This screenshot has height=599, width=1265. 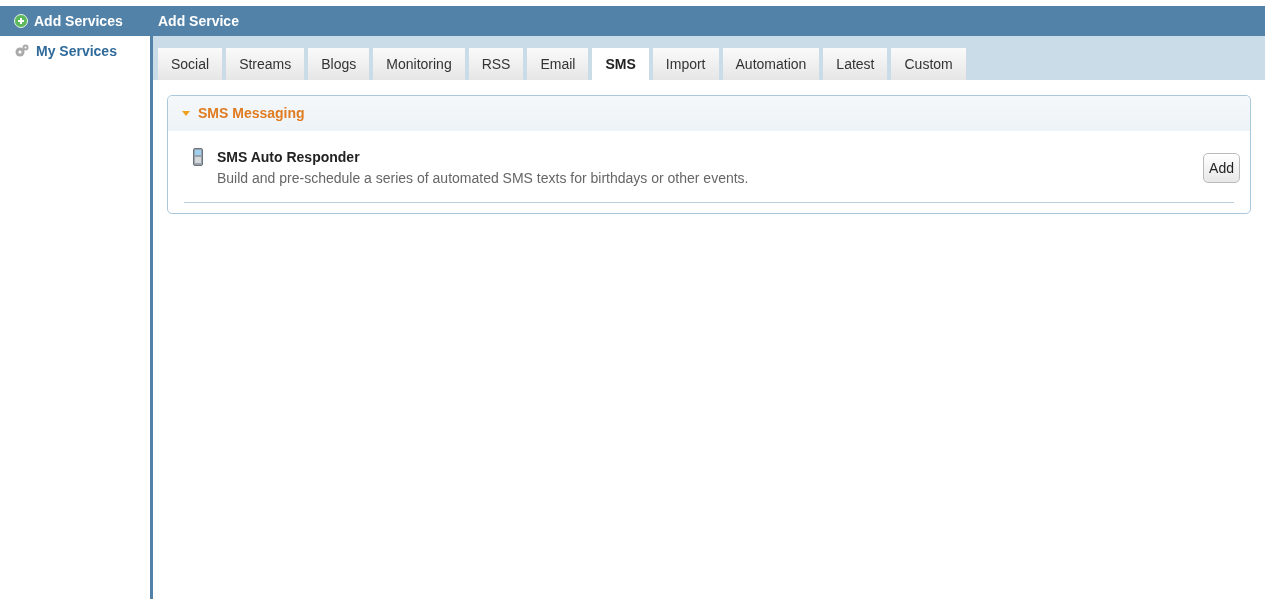 What do you see at coordinates (496, 64) in the screenshot?
I see `tab: RSS` at bounding box center [496, 64].